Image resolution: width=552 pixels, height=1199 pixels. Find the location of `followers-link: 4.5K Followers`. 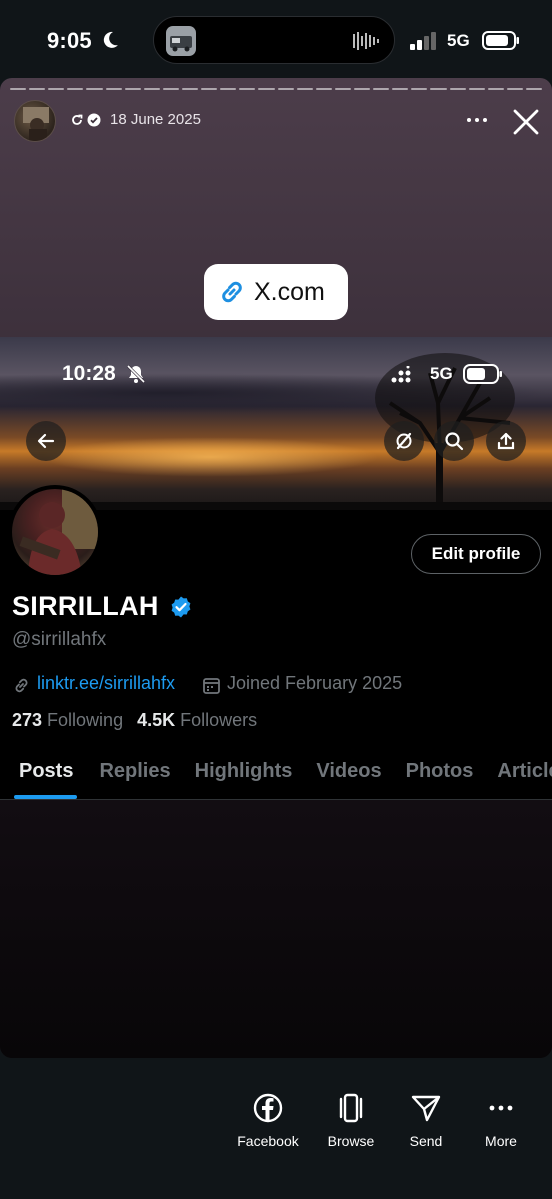

followers-link: 4.5K Followers is located at coordinates (197, 720).